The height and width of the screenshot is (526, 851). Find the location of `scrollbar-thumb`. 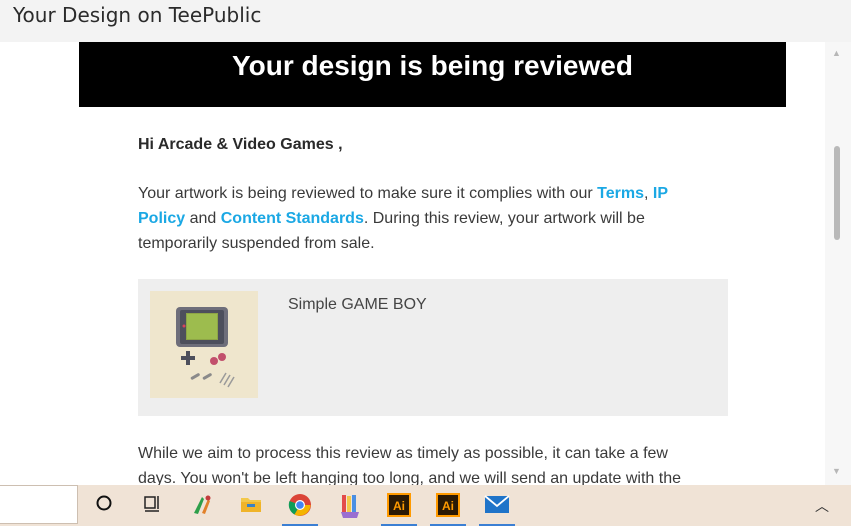

scrollbar-thumb is located at coordinates (837, 193).